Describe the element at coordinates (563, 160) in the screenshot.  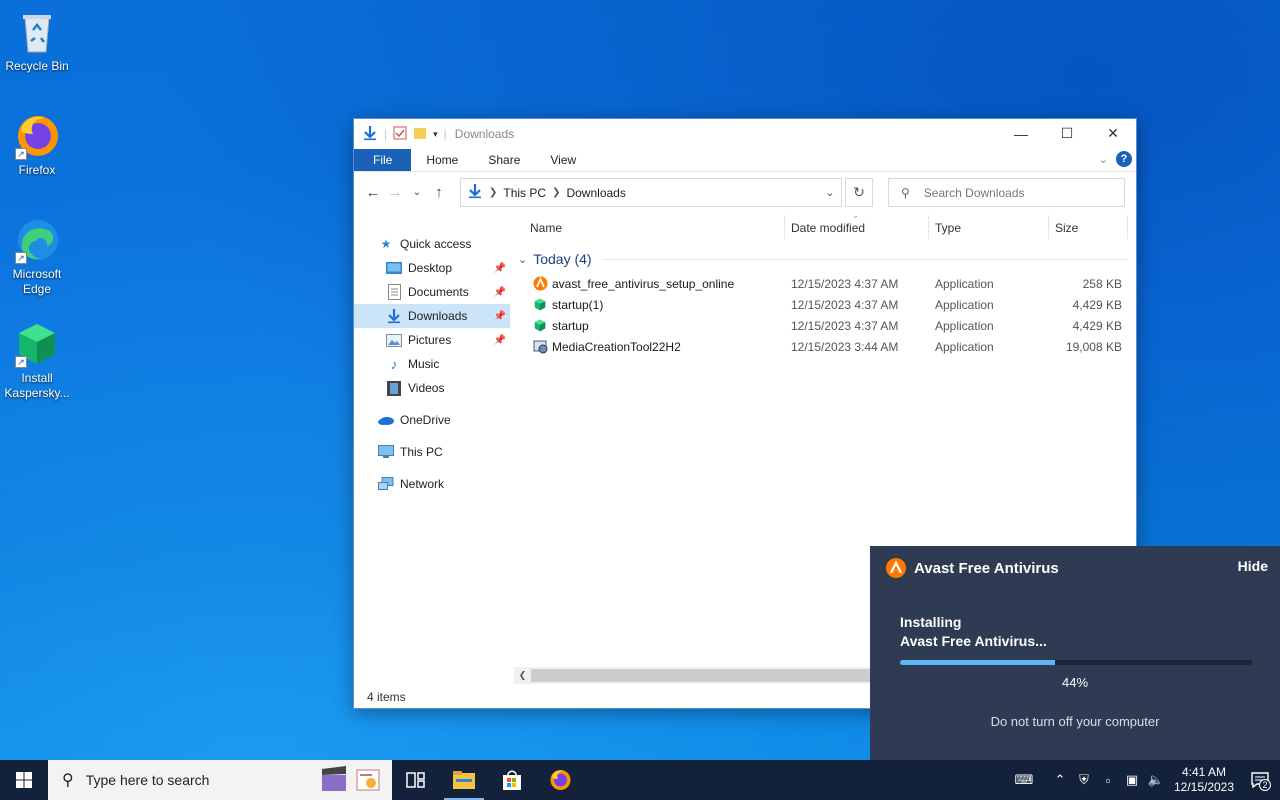
I see `tab-view: View` at that location.